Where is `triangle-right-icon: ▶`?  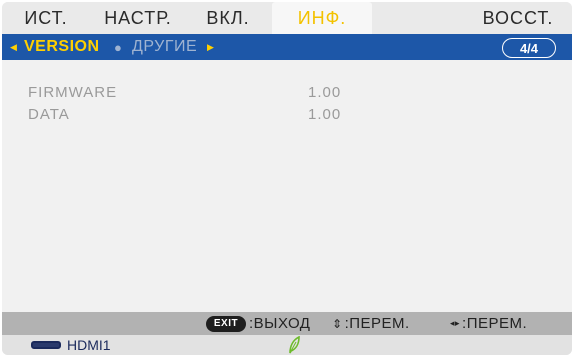 triangle-right-icon: ▶ is located at coordinates (210, 47).